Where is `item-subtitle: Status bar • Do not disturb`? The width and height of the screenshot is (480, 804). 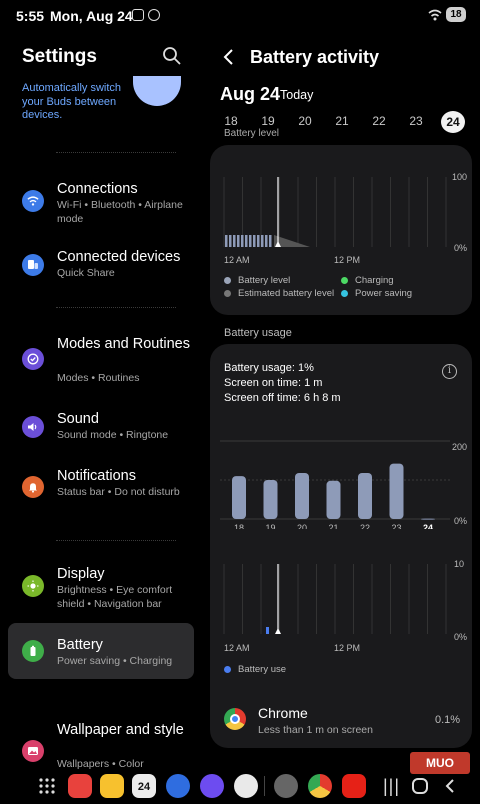 item-subtitle: Status bar • Do not disturb is located at coordinates (118, 492).